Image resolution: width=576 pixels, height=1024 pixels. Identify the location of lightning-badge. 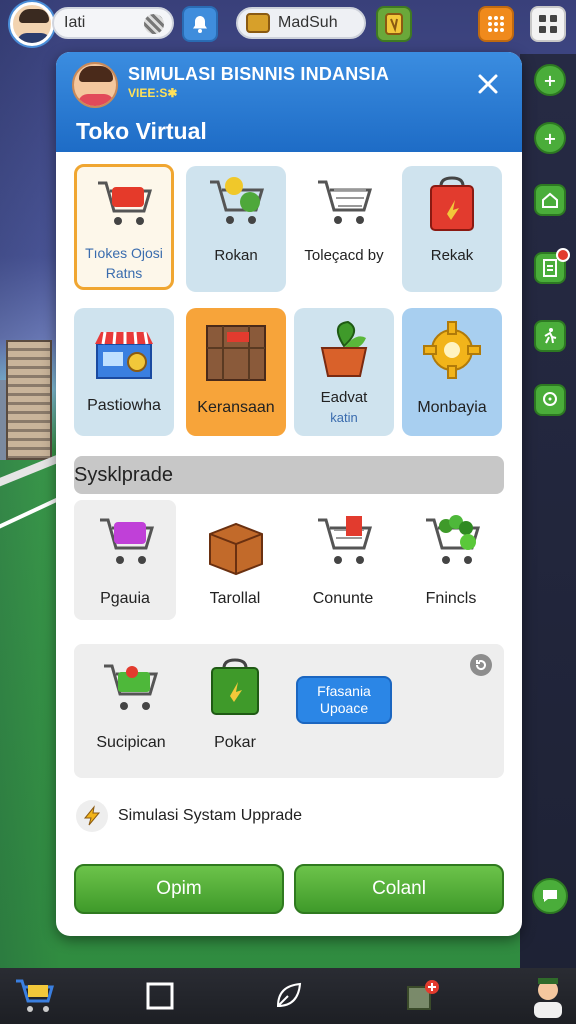
(92, 816).